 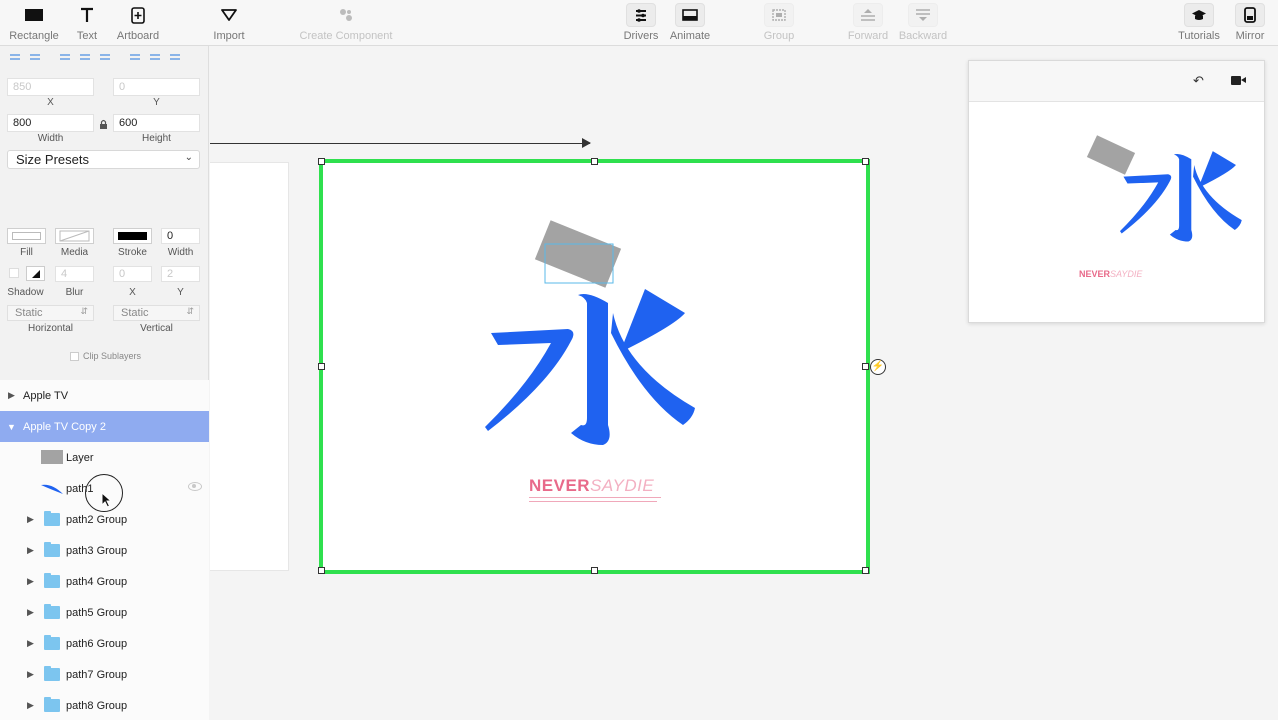 I want to click on shadow-label: Shadow, so click(x=25, y=292).